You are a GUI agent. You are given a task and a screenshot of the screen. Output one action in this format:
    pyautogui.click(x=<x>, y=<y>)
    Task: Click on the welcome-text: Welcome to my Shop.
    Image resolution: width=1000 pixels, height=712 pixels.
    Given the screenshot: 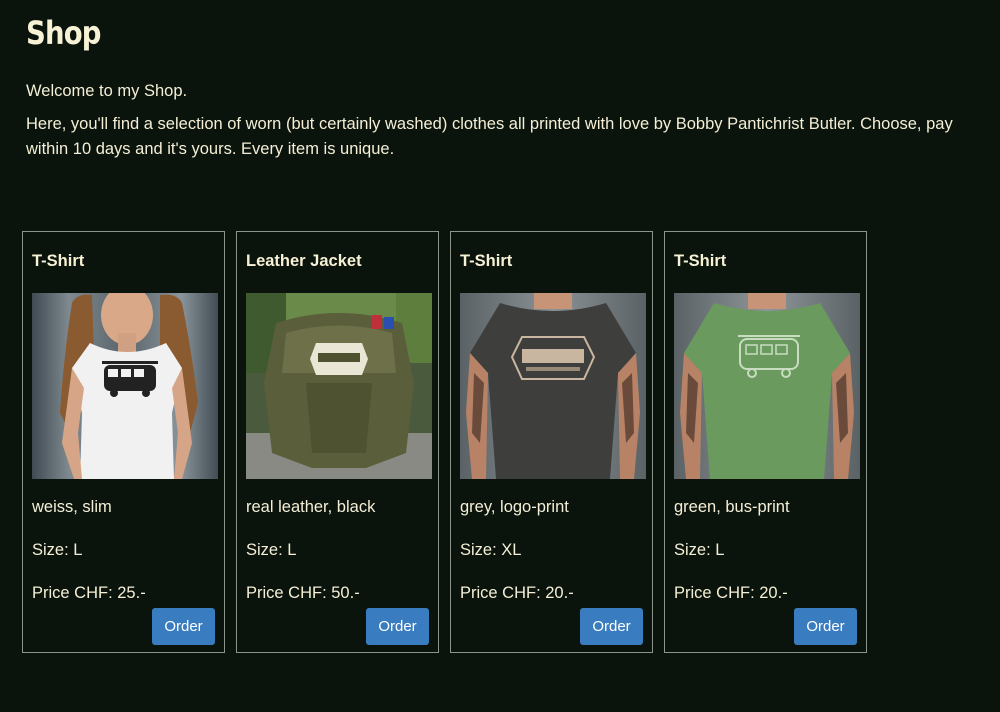 What is the action you would take?
    pyautogui.click(x=107, y=91)
    